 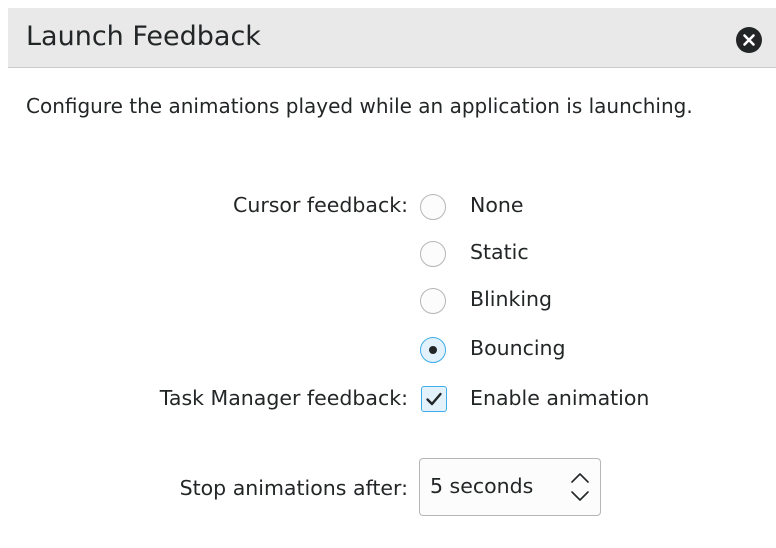 I want to click on radio-cursor-bouncing, so click(x=433, y=350).